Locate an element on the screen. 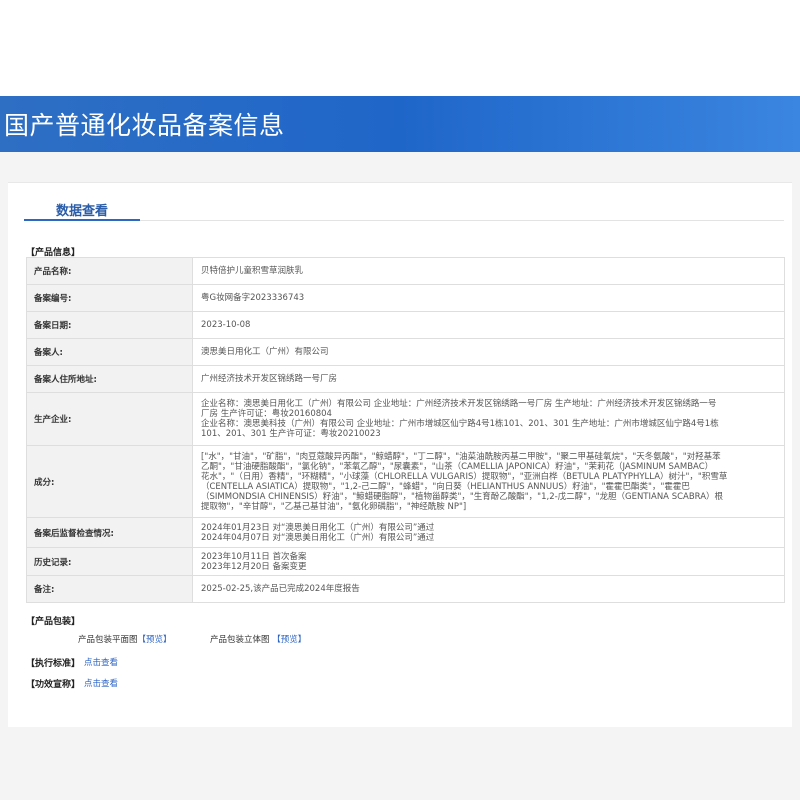 The width and height of the screenshot is (800, 800). table-row: 产品名称: 贝特倍护儿童积雪草润肤乳 is located at coordinates (405, 271).